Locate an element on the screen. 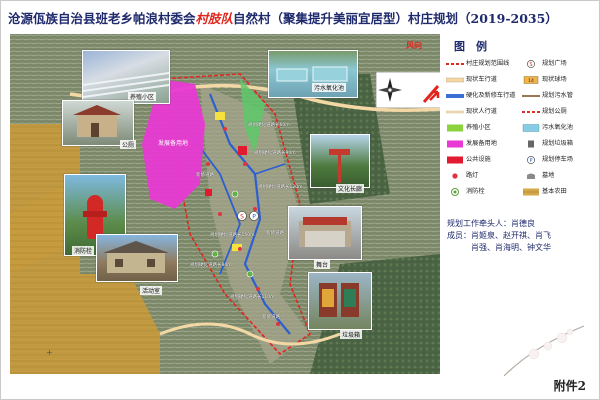 This screenshot has width=600, height=400. road-note-f: 新修道路 is located at coordinates (275, 233).